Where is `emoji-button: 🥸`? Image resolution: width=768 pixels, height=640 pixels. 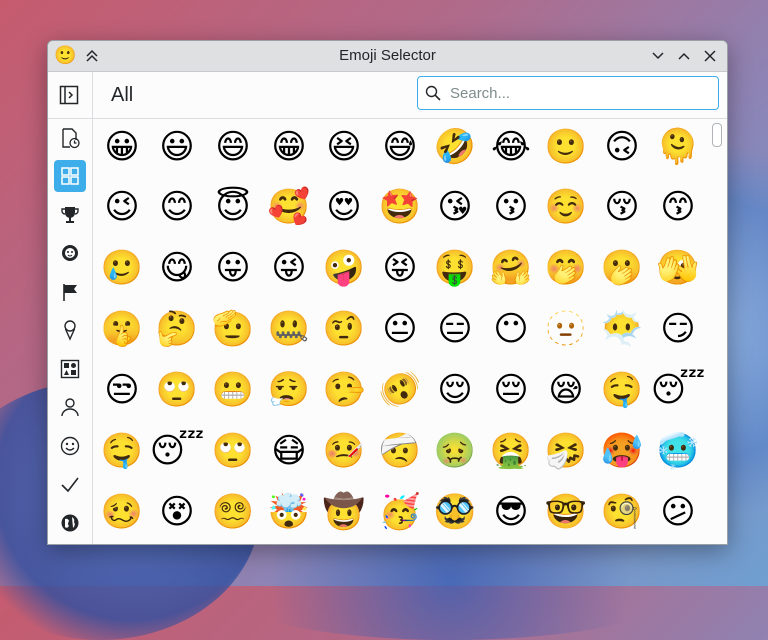
emoji-button: 🥸 is located at coordinates (455, 512).